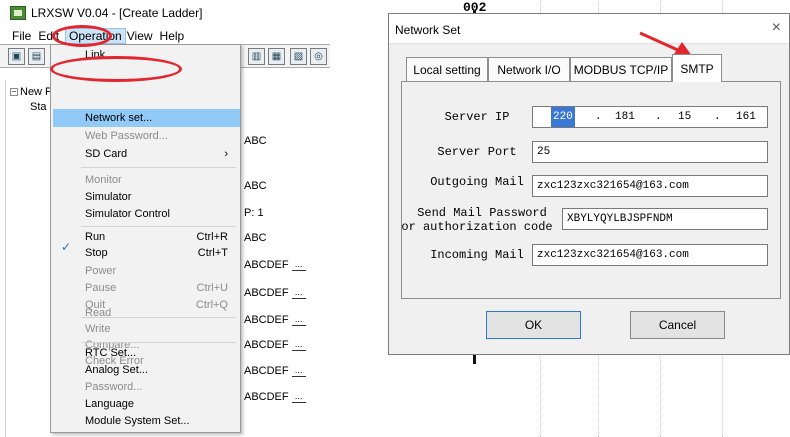 The width and height of the screenshot is (790, 437). I want to click on tab-local-setting: Local setting, so click(447, 69).